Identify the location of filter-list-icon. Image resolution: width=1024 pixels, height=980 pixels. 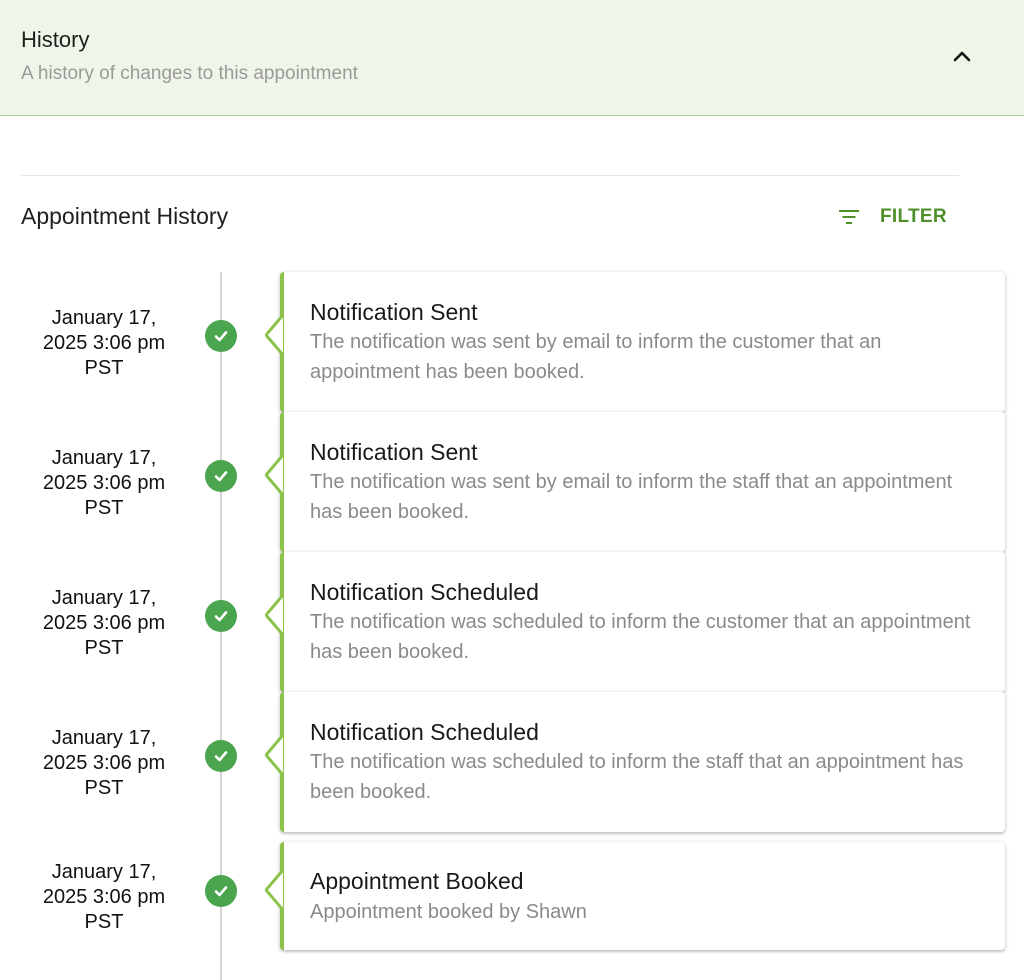
(854, 217).